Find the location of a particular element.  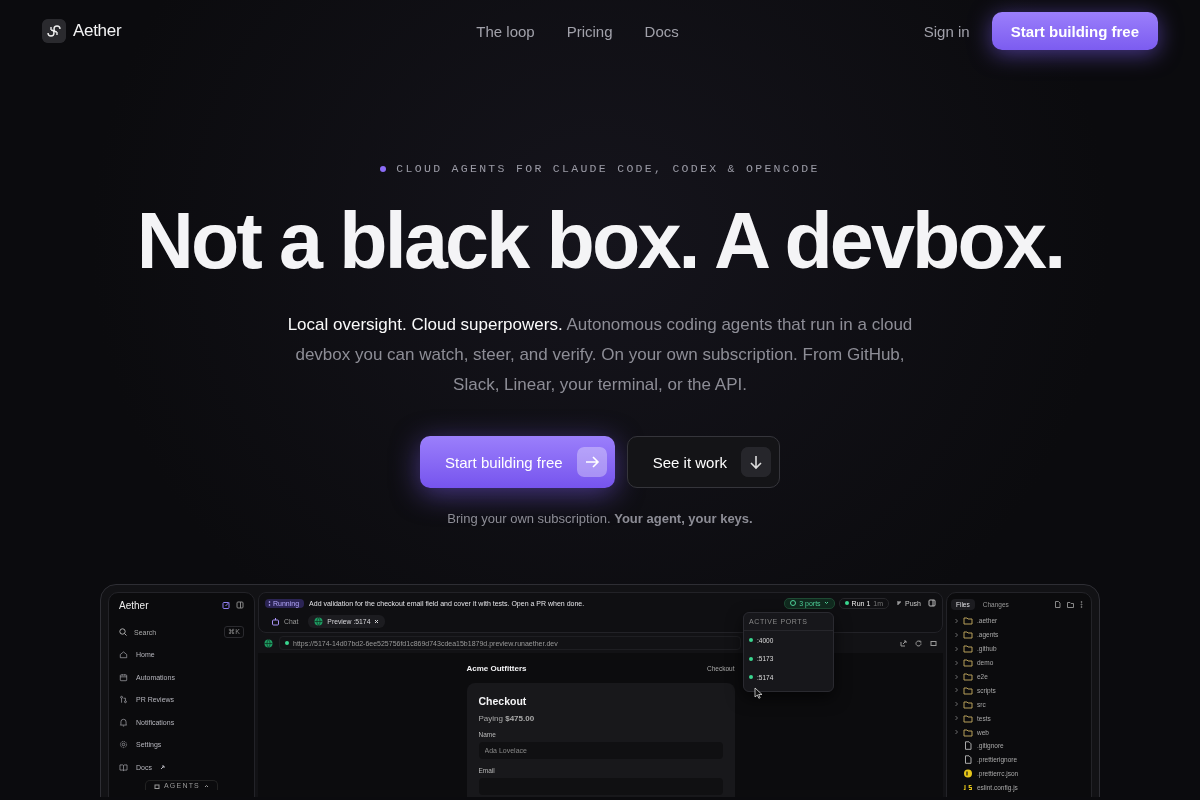

brand-name: Aether is located at coordinates (97, 31).